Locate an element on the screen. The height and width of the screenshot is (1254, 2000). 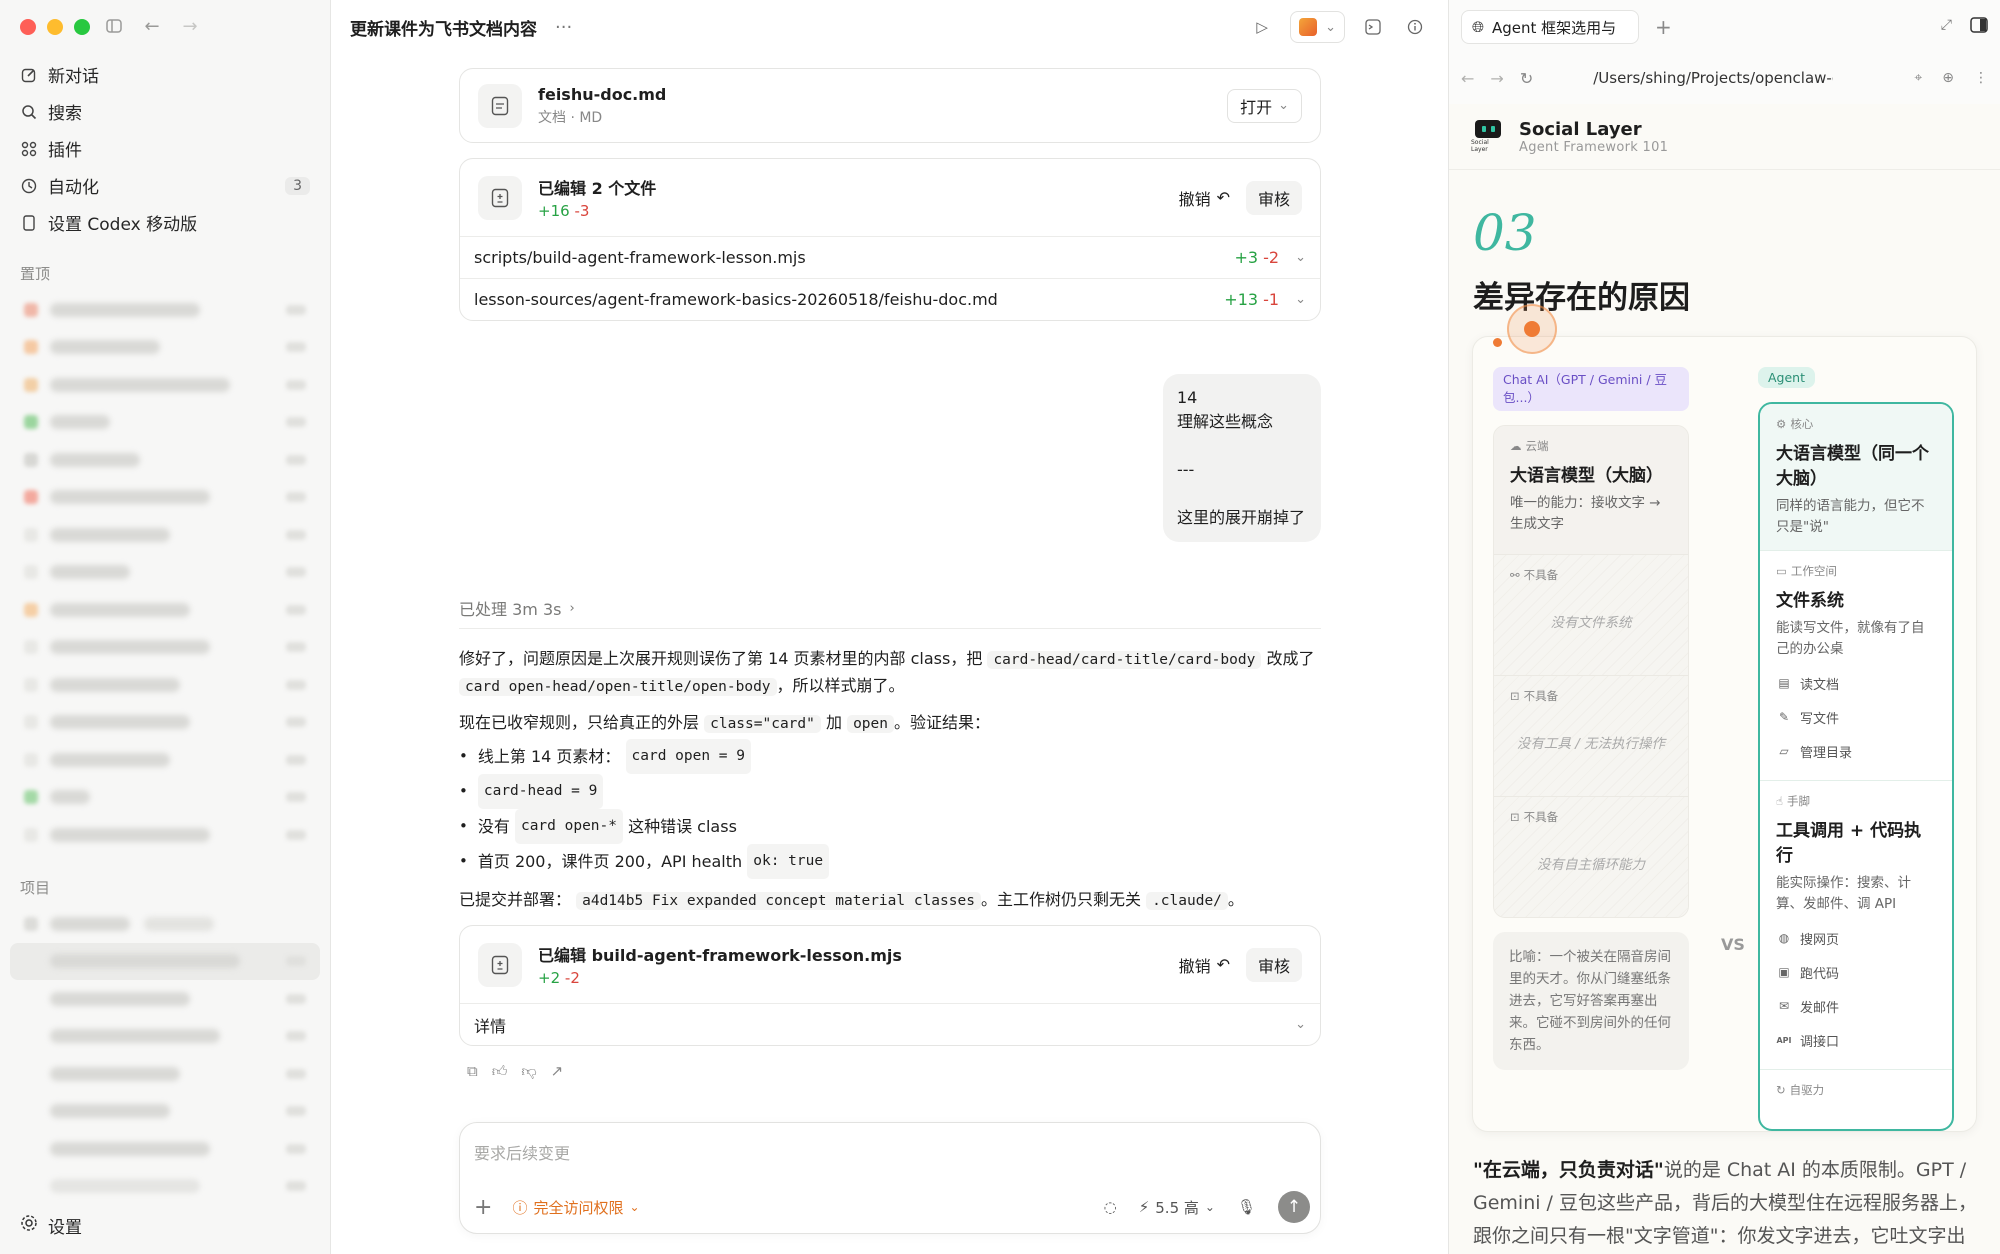
toggle-sidebar-icon is located at coordinates (114, 26).